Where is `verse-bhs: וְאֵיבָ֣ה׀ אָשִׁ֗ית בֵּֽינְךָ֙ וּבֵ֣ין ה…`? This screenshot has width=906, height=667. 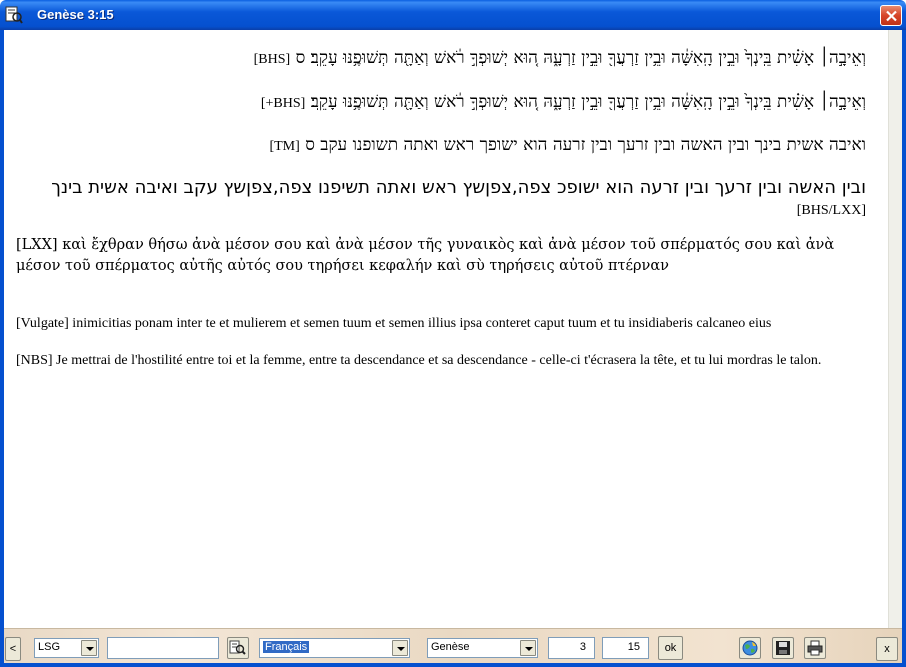
verse-bhs: וְאֵיבָ֣ה׀ אָשִׁ֗ית בֵּֽינְךָ֙ וּבֵ֣ין ה… is located at coordinates (560, 58).